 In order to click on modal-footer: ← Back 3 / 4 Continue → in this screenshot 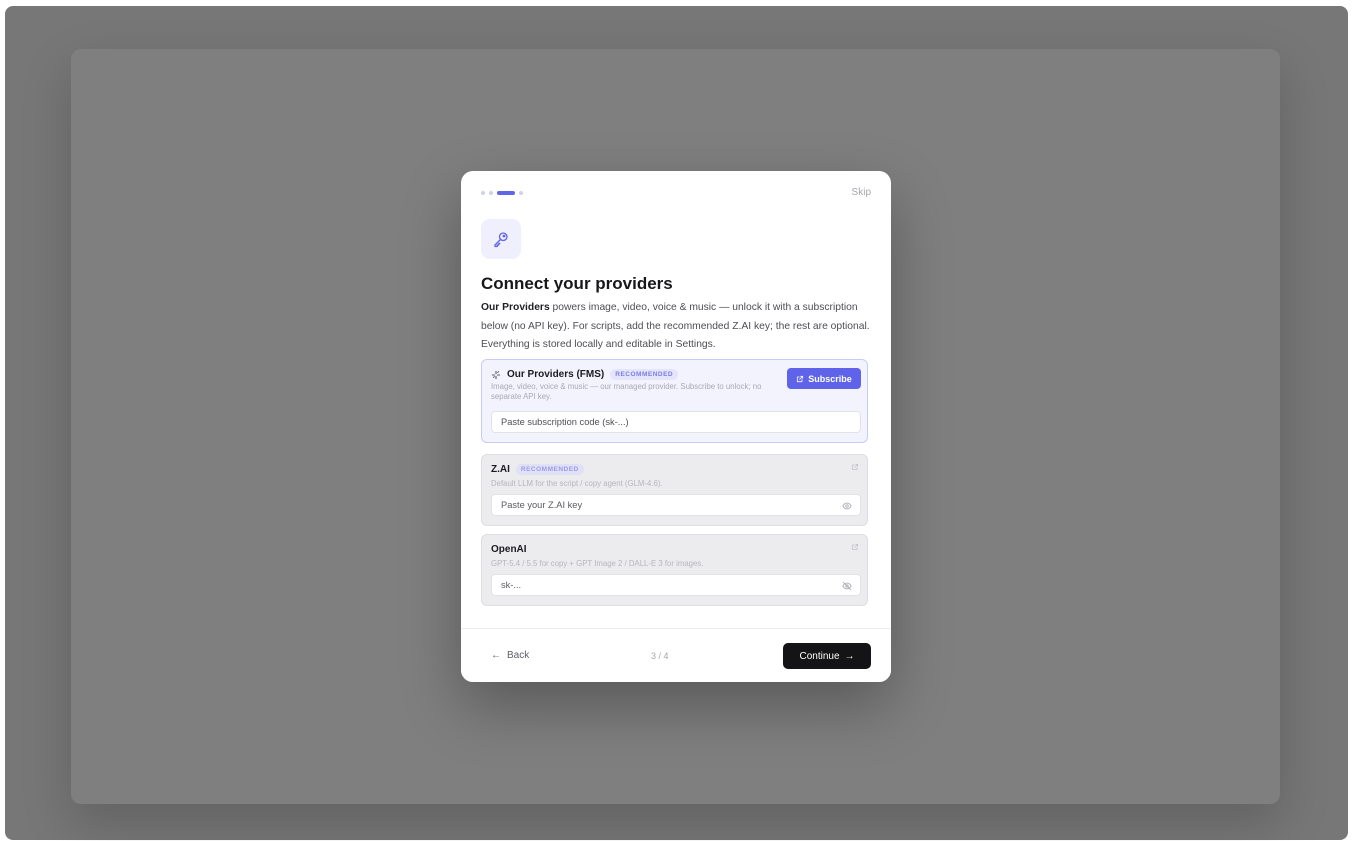, I will do `click(676, 655)`.